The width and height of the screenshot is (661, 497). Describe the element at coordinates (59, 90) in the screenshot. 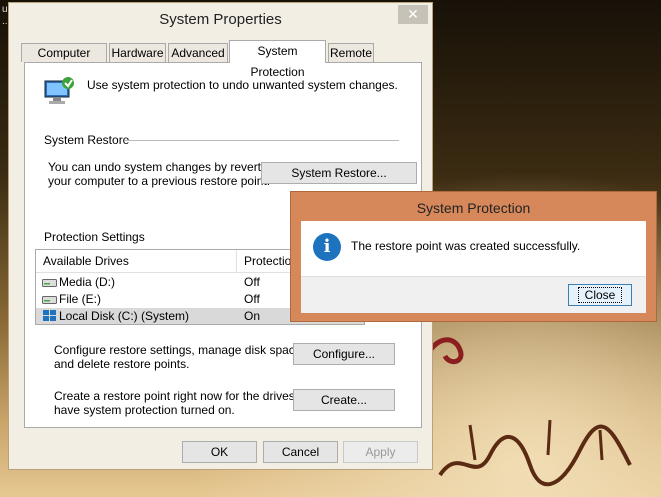

I see `system-protection-icon` at that location.